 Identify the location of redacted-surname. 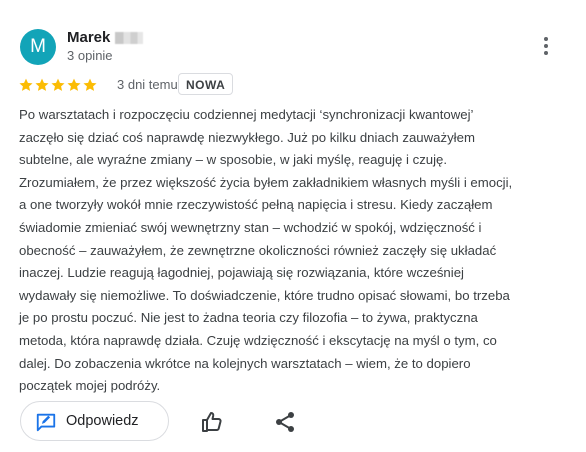
(129, 37).